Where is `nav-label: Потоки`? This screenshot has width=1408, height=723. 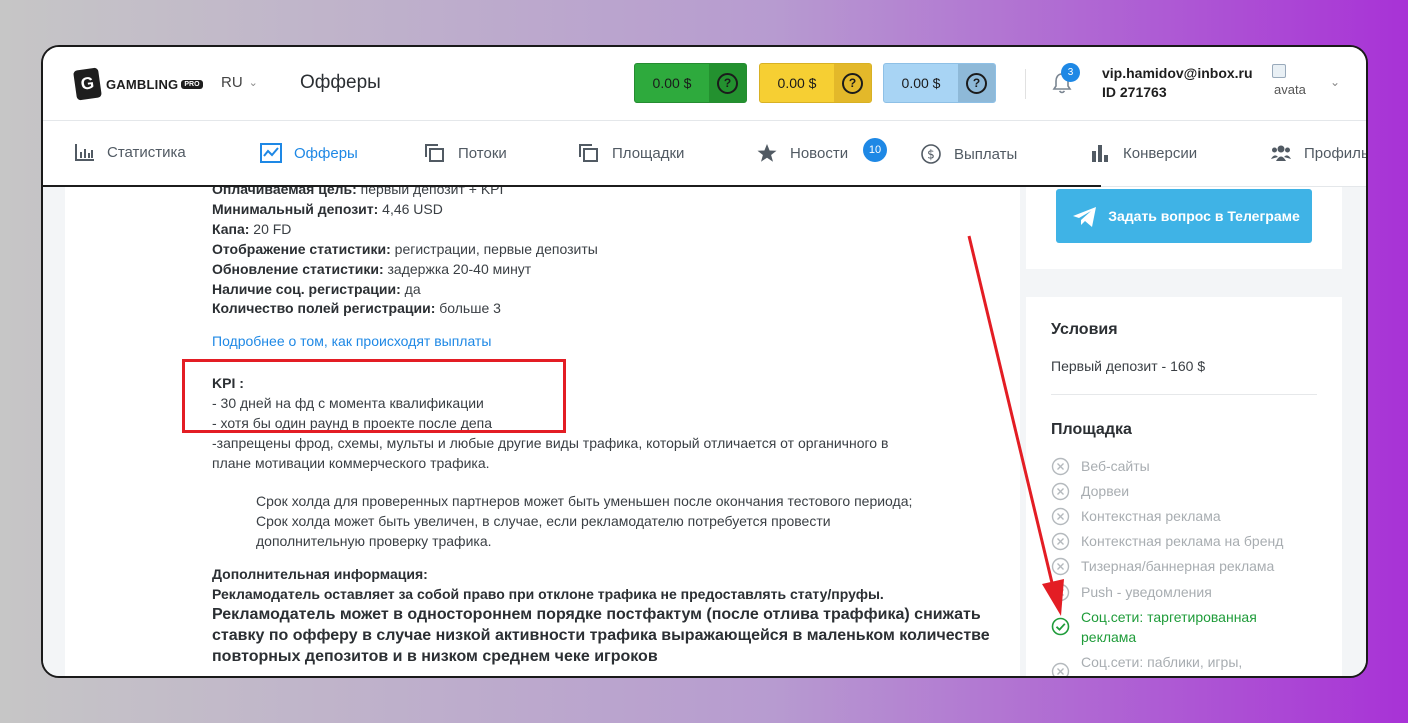 nav-label: Потоки is located at coordinates (482, 153).